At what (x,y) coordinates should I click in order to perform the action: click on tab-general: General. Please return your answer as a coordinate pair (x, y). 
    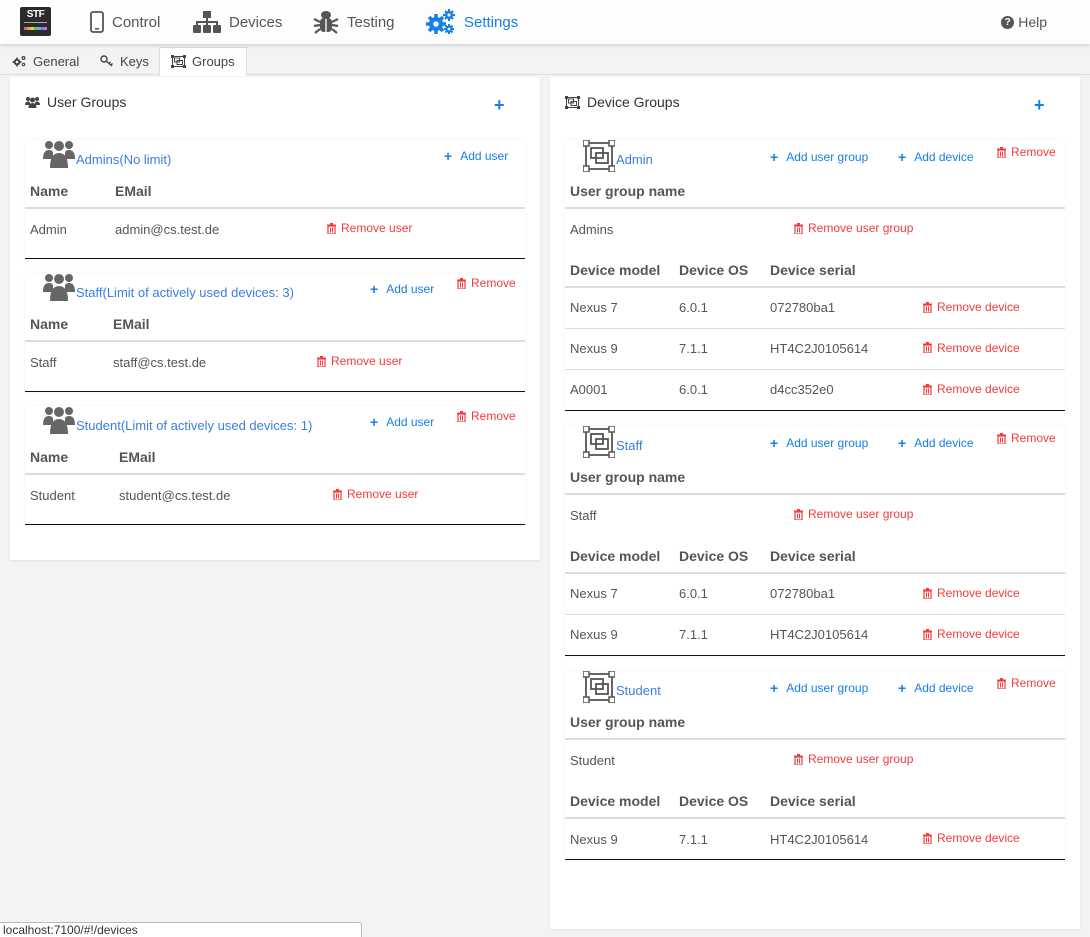
    Looking at the image, I should click on (45, 61).